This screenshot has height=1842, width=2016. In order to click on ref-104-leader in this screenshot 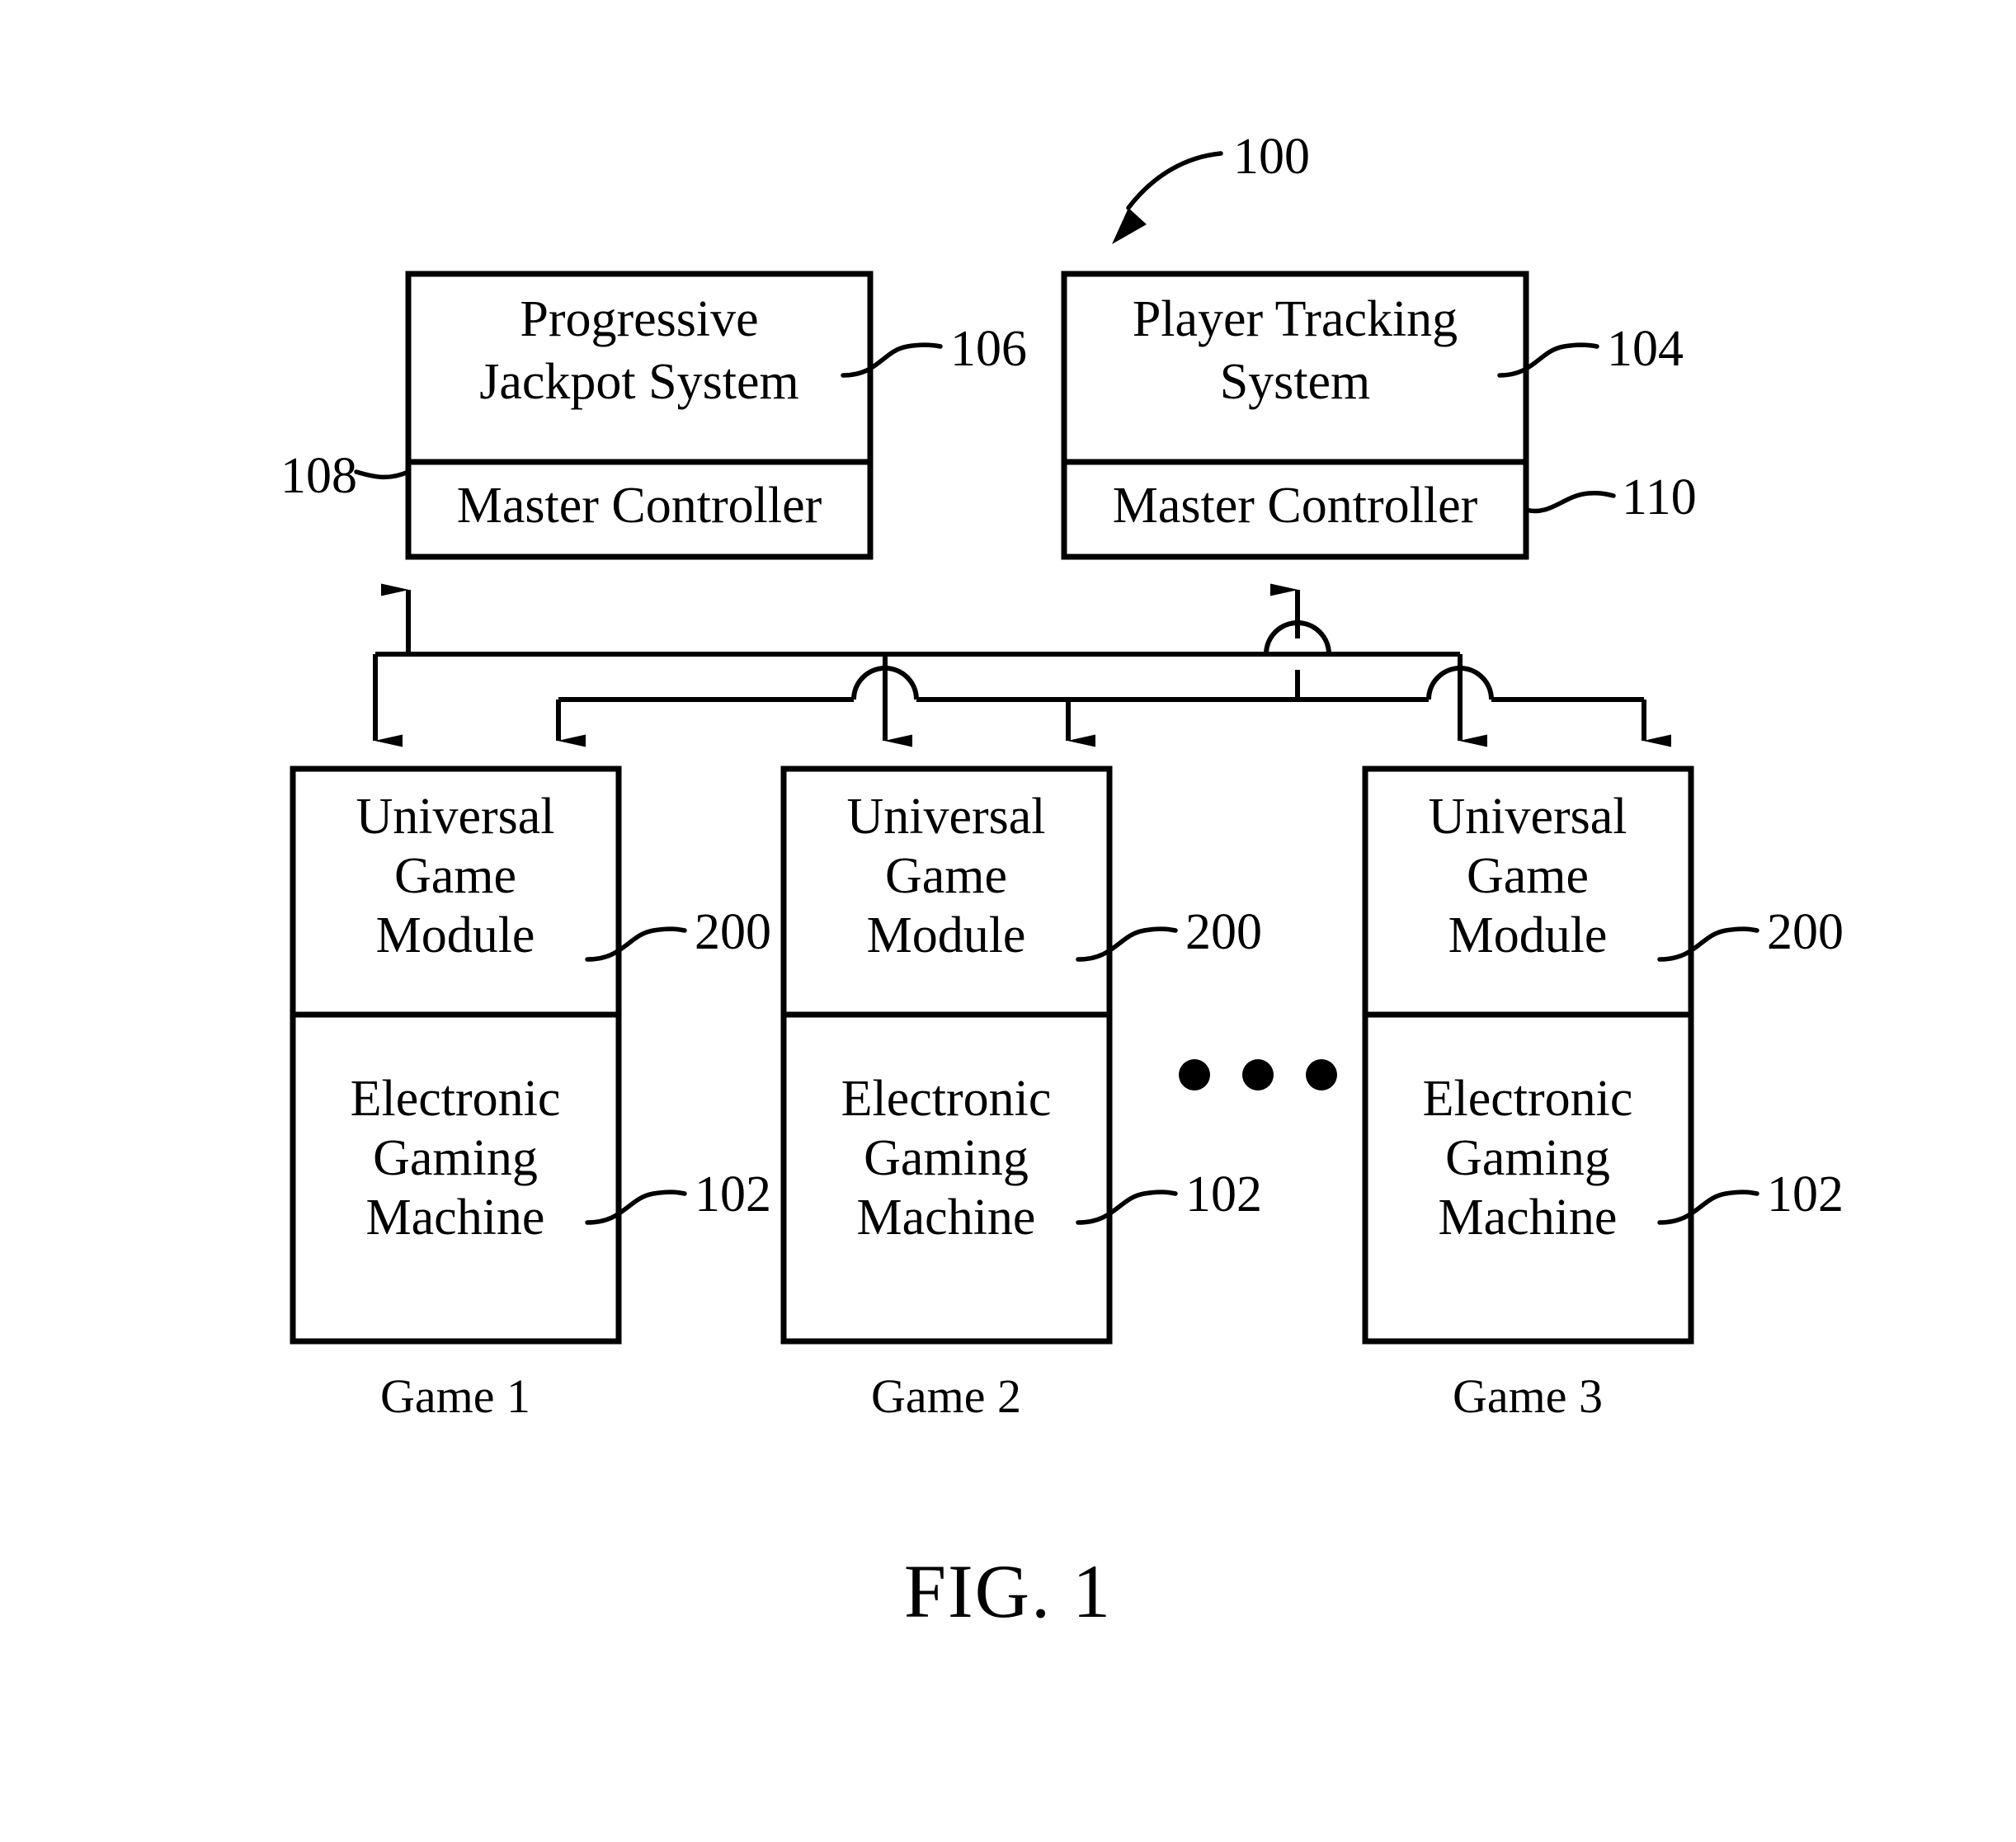, I will do `click(1548, 360)`.